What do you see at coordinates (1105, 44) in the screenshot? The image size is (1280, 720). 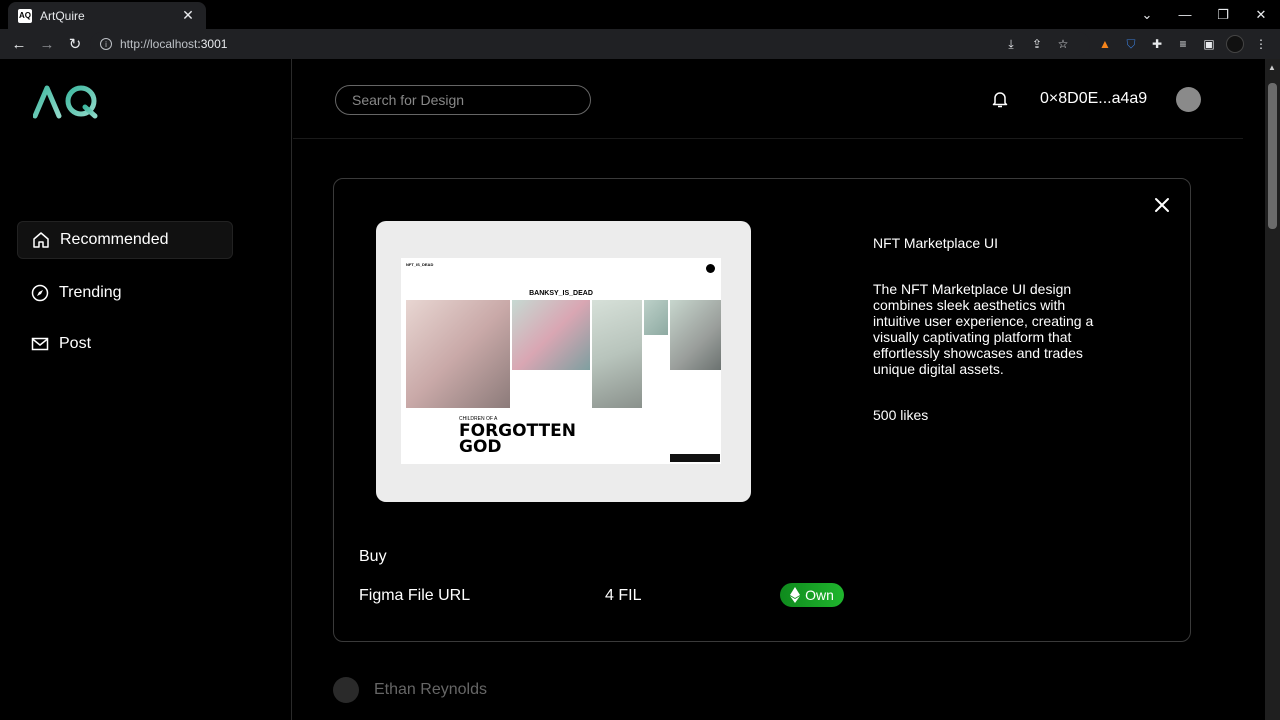 I see `metamask-icon: ▲` at bounding box center [1105, 44].